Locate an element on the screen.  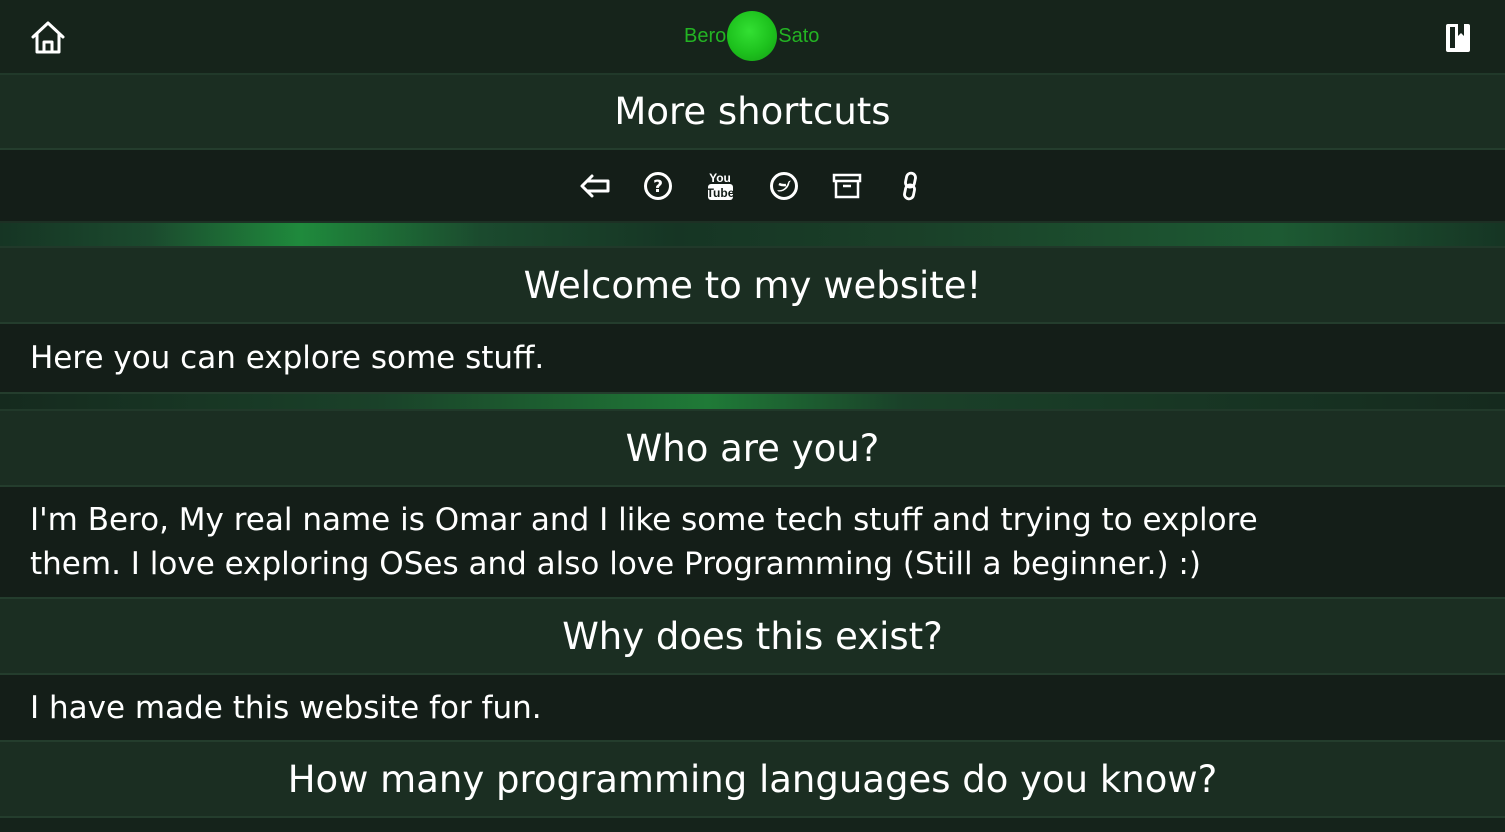
home-icon is located at coordinates (48, 37).